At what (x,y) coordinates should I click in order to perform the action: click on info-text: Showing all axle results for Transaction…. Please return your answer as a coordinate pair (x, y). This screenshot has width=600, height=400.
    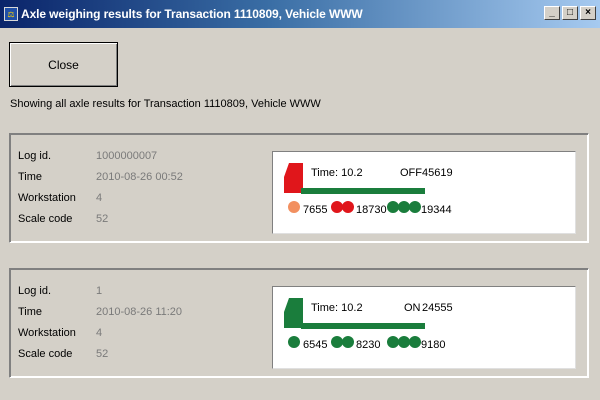
    Looking at the image, I should click on (165, 104).